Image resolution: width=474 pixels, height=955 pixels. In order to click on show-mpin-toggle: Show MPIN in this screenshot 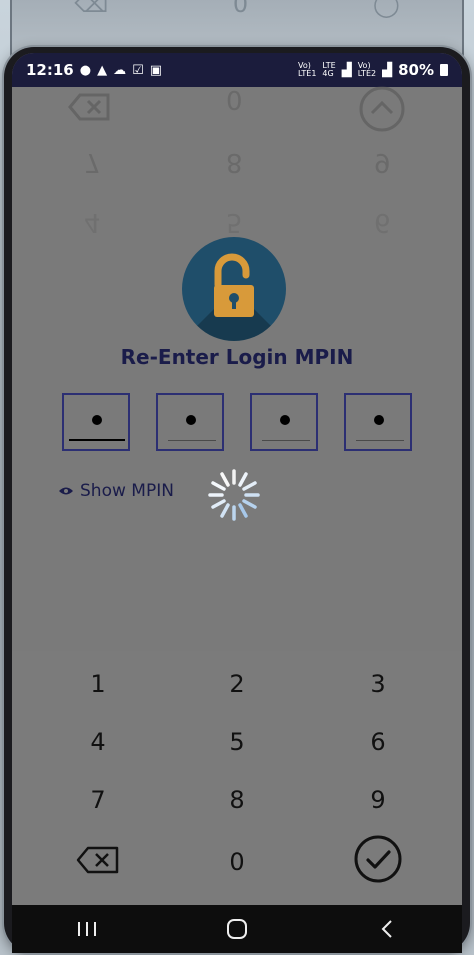, I will do `click(116, 491)`.